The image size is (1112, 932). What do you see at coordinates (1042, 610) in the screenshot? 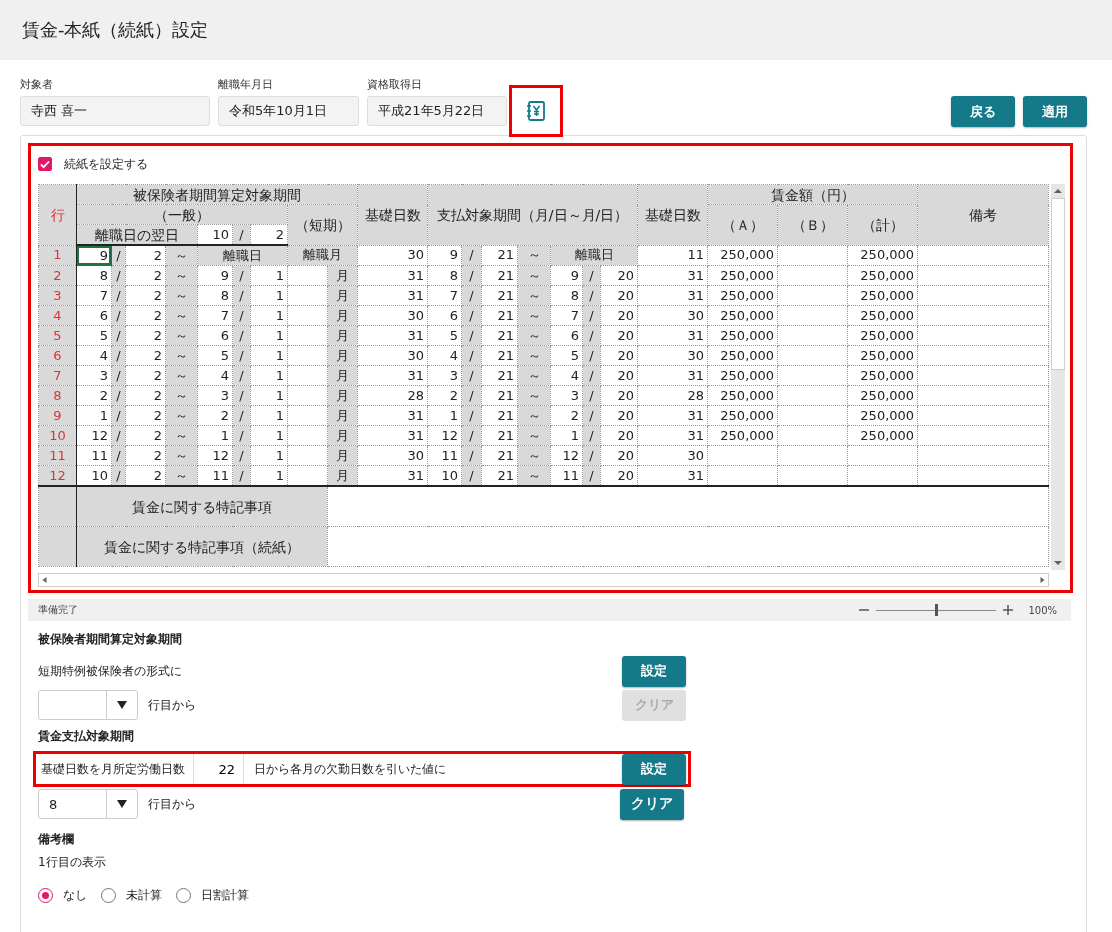
I see `zoom-reading: 100%` at bounding box center [1042, 610].